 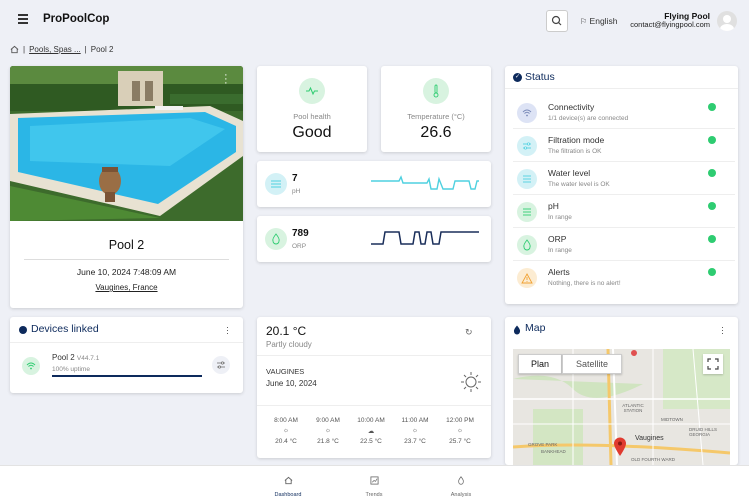 I want to click on nav-dashboard: Dashboard, so click(x=288, y=485).